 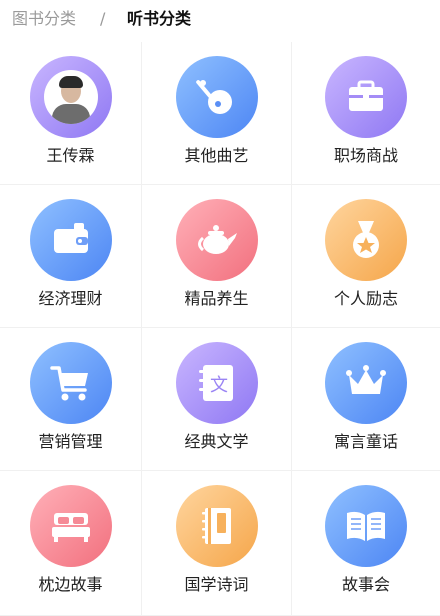 What do you see at coordinates (70, 584) in the screenshot?
I see `category-label: 枕边故事` at bounding box center [70, 584].